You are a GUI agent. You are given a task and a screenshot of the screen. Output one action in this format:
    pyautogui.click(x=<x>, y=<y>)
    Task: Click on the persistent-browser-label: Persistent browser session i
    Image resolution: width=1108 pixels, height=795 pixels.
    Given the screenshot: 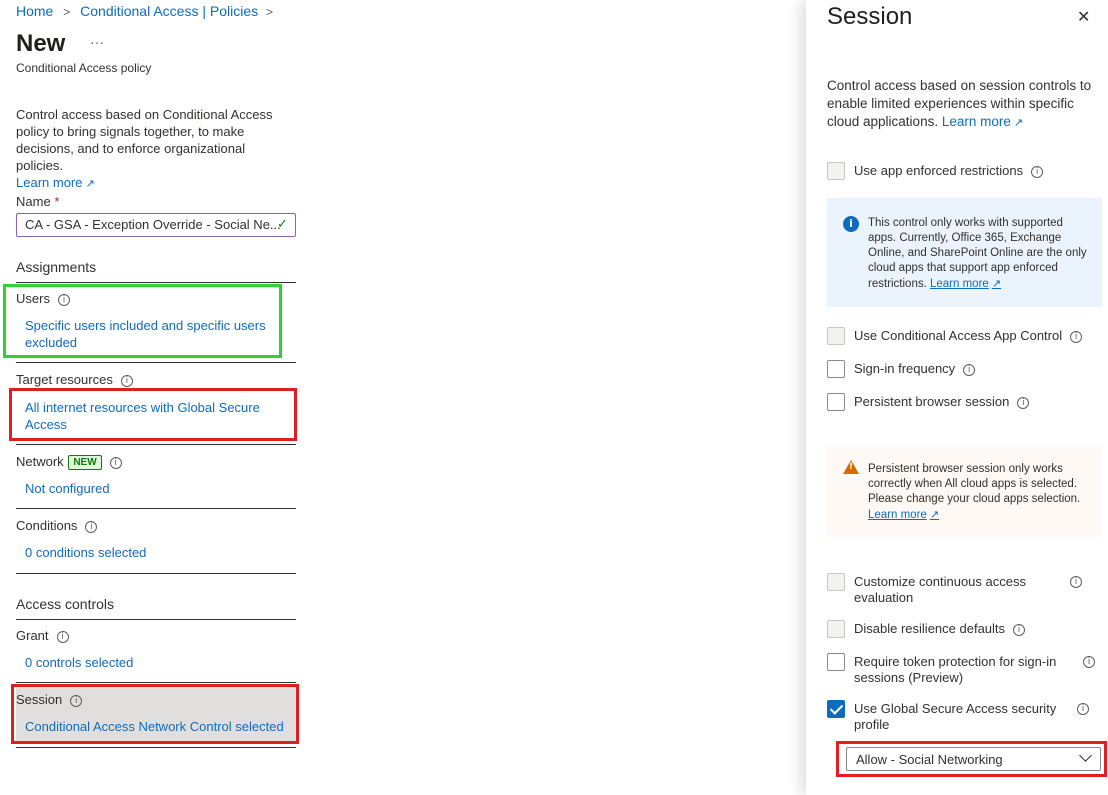 What is the action you would take?
    pyautogui.click(x=942, y=402)
    